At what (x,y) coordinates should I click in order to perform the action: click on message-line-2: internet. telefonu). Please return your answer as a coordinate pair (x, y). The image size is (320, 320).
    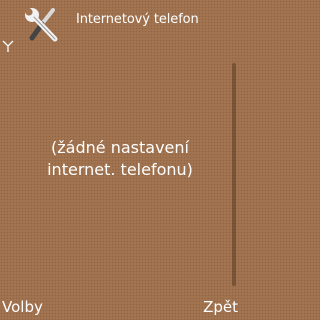
    Looking at the image, I should click on (120, 169).